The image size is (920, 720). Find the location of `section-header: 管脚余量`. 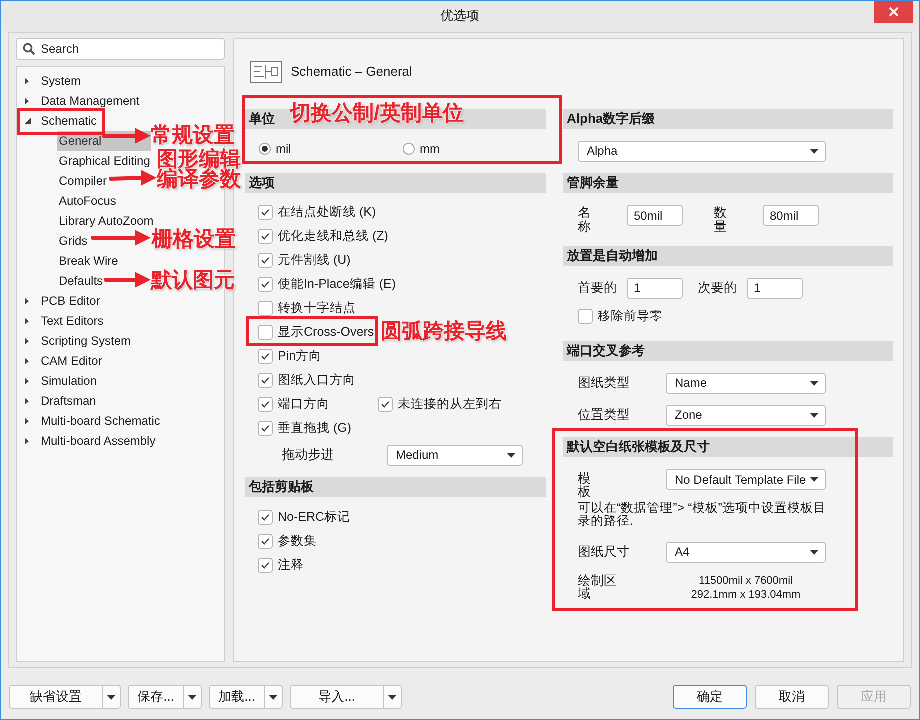

section-header: 管脚余量 is located at coordinates (728, 183).